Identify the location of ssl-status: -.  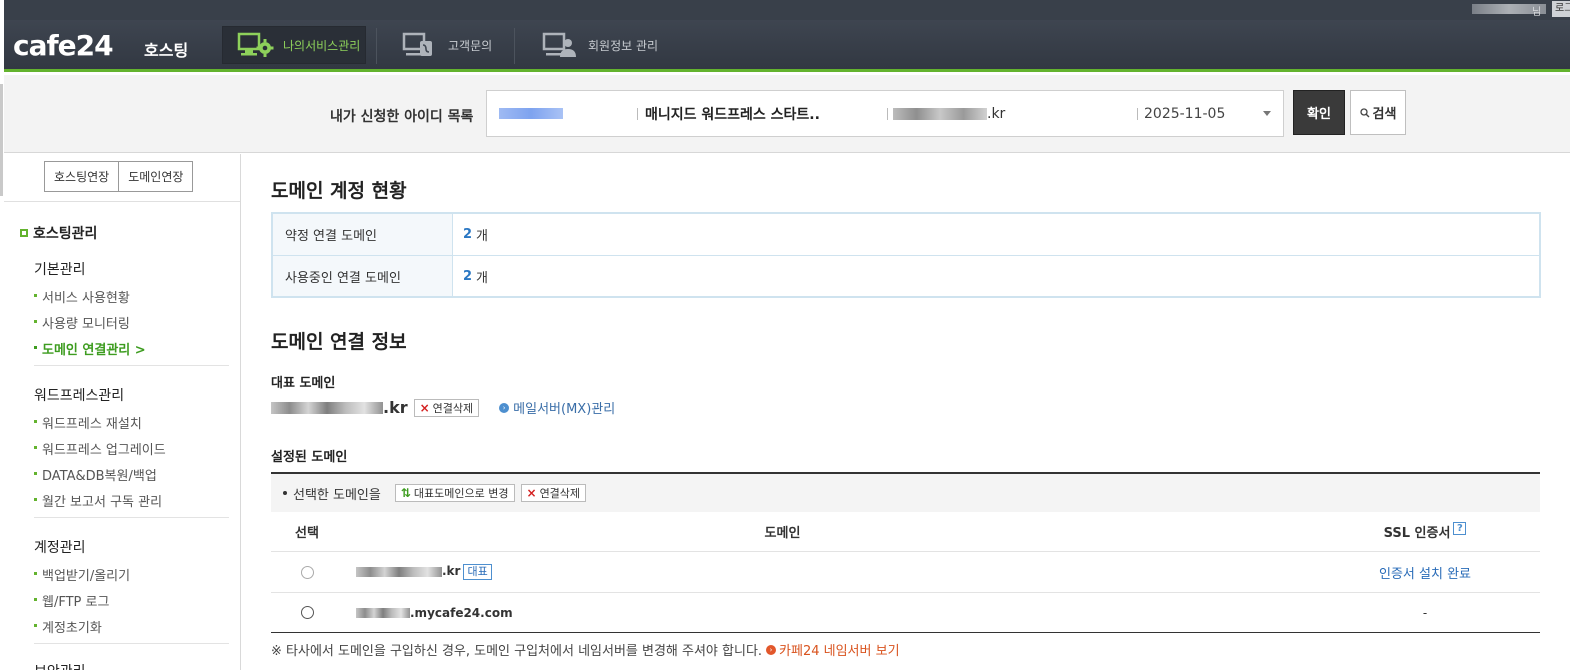
(1425, 612).